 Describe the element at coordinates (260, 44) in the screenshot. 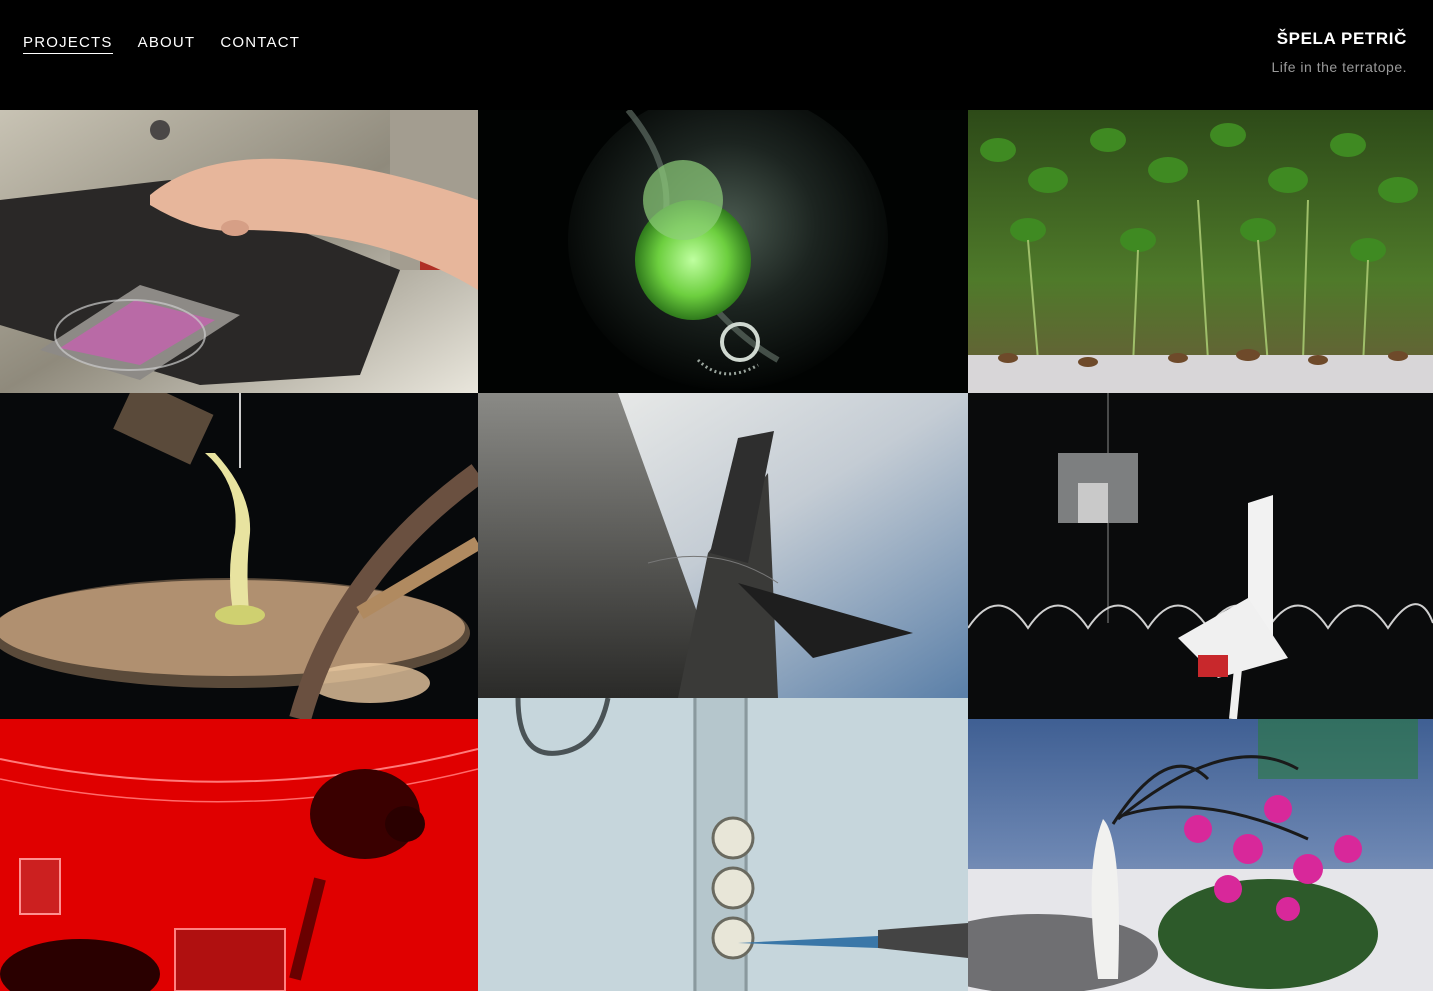

I see `nav-contact: CONTACT` at that location.